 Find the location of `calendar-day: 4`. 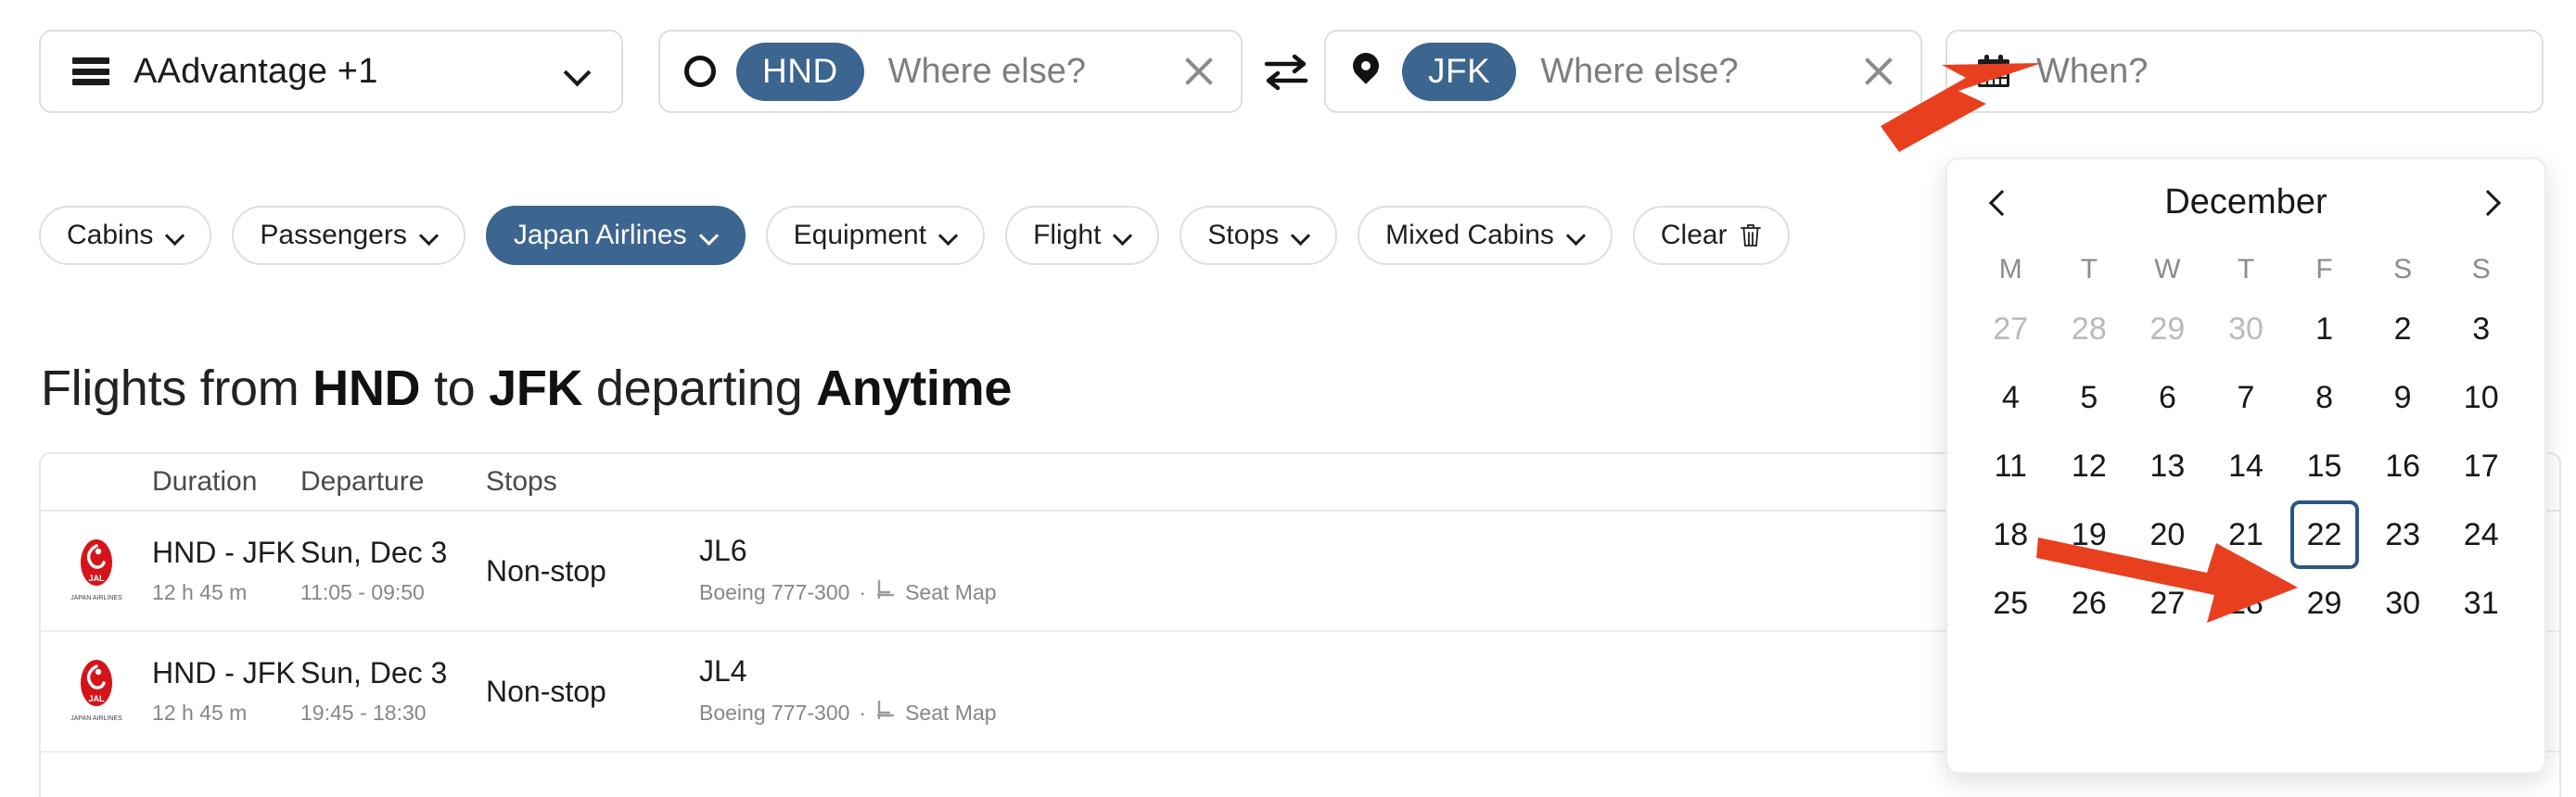

calendar-day: 4 is located at coordinates (2010, 397).